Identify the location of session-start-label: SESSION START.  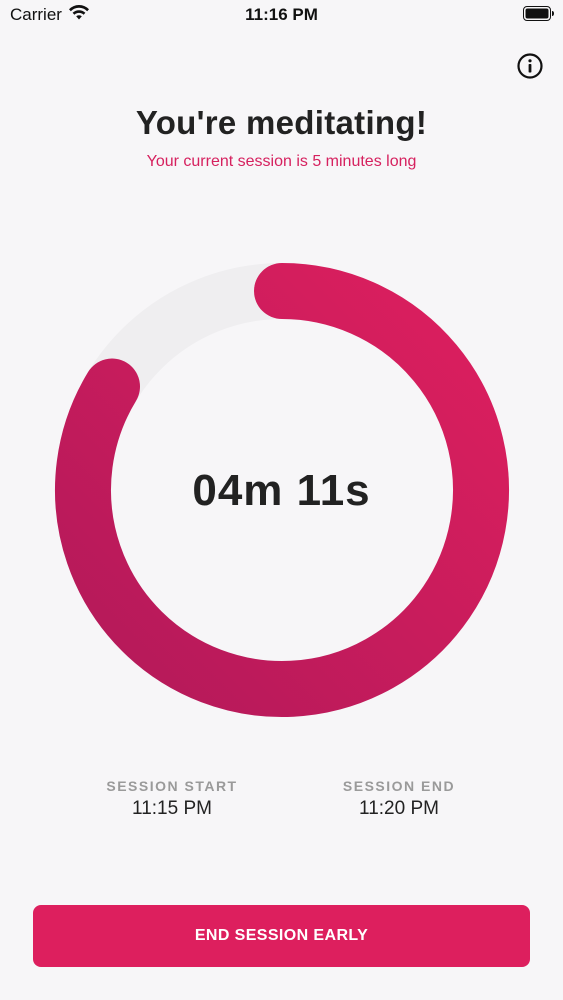
(172, 786).